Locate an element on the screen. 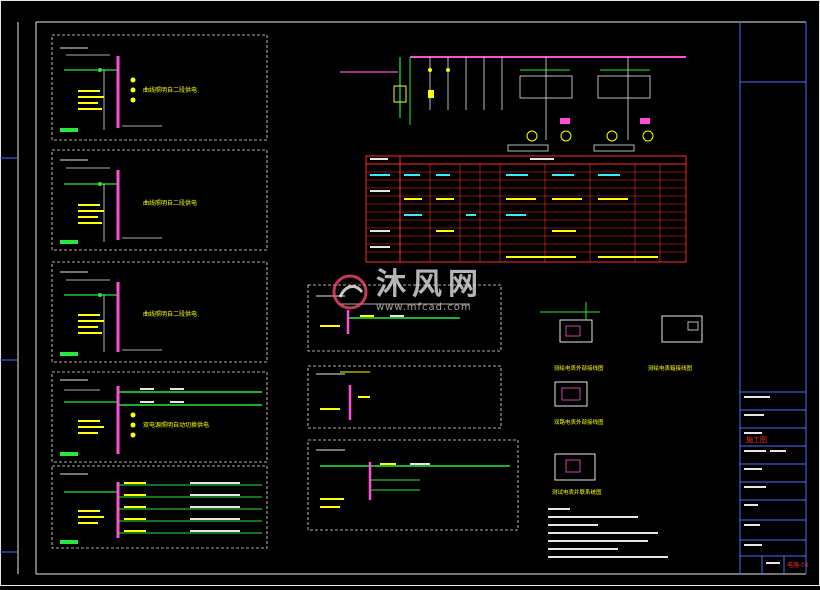 This screenshot has width=820, height=590. mid-diagram-circuits is located at coordinates (413, 401).